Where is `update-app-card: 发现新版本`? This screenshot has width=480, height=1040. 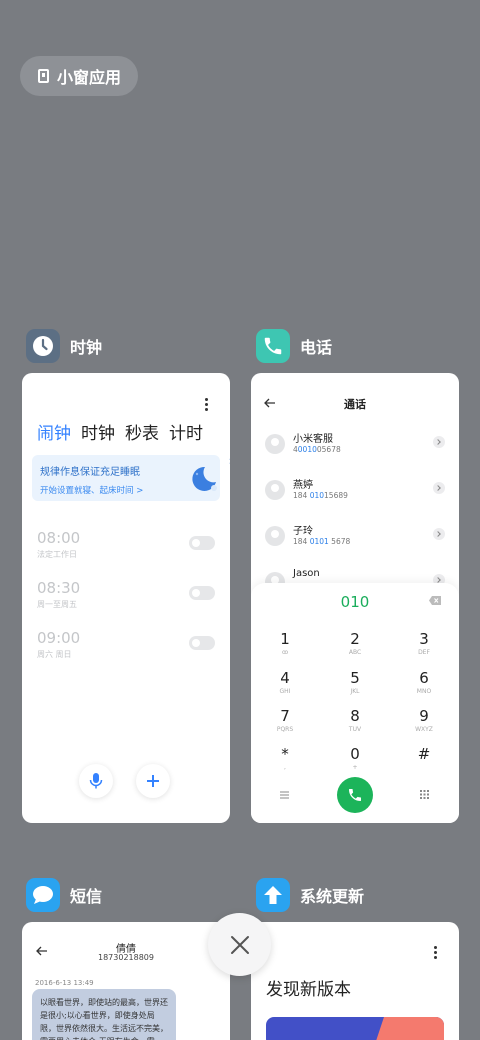 update-app-card: 发现新版本 is located at coordinates (355, 981).